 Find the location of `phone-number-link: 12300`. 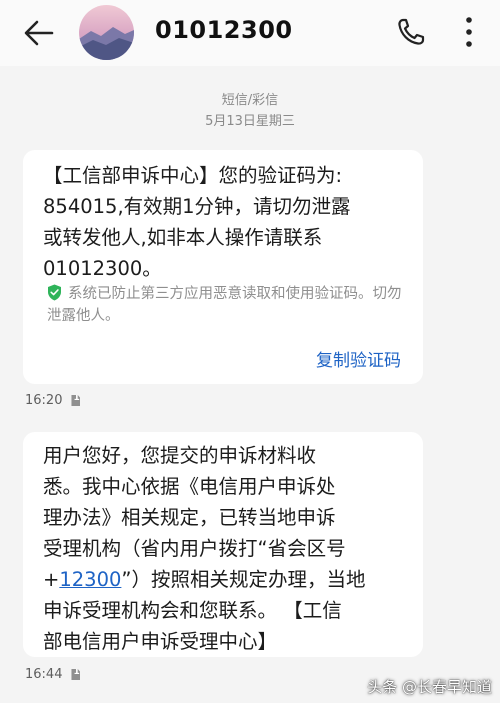

phone-number-link: 12300 is located at coordinates (90, 579).